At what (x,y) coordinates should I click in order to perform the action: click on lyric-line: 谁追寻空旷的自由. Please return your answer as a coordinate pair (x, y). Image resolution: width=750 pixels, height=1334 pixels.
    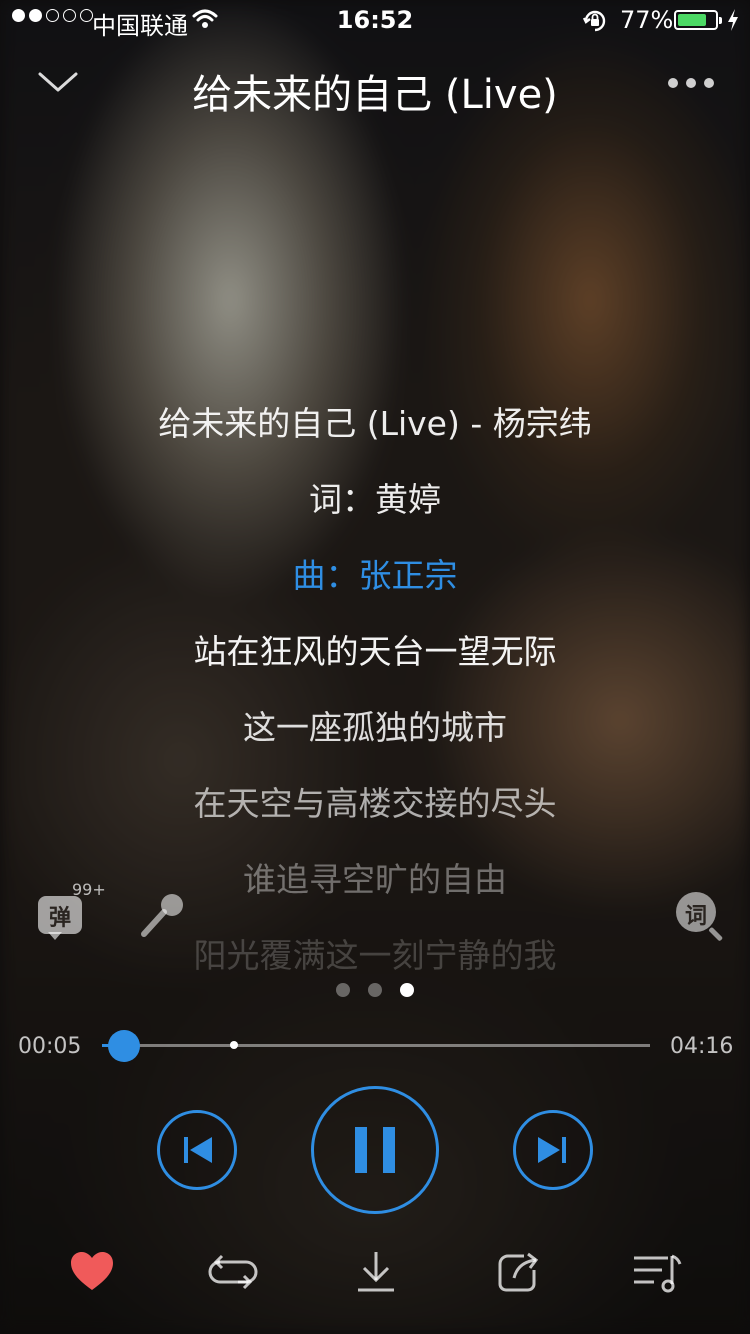
    Looking at the image, I should click on (375, 879).